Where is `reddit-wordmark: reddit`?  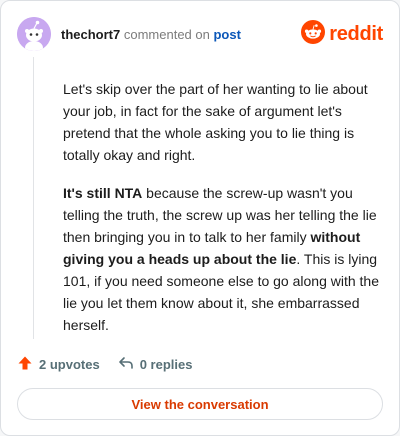 reddit-wordmark: reddit is located at coordinates (356, 33).